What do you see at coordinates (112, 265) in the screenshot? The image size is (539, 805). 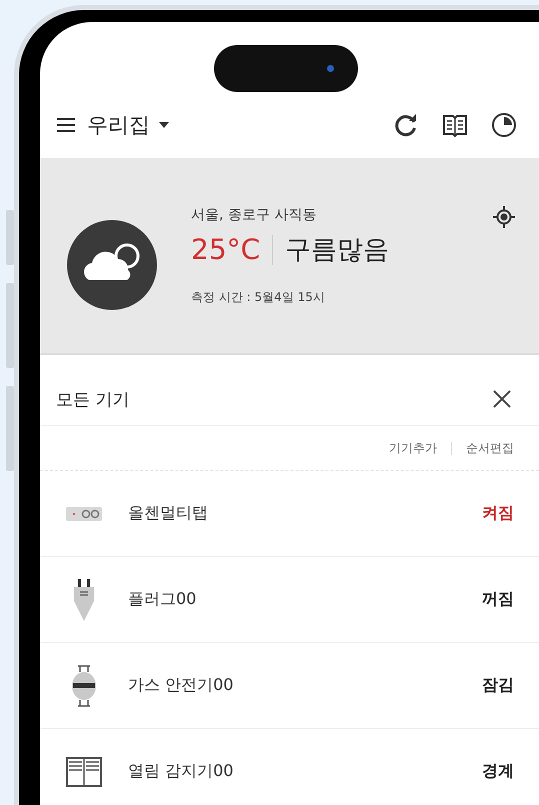 I see `cloud-weather-icon` at bounding box center [112, 265].